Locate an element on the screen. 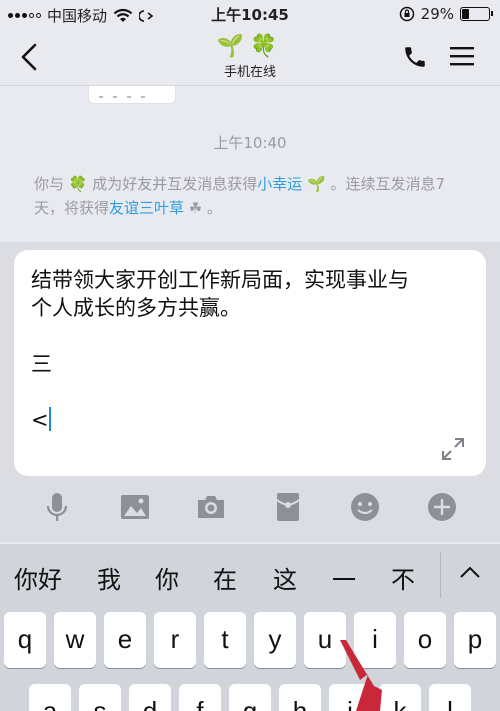  key: a is located at coordinates (50, 697).